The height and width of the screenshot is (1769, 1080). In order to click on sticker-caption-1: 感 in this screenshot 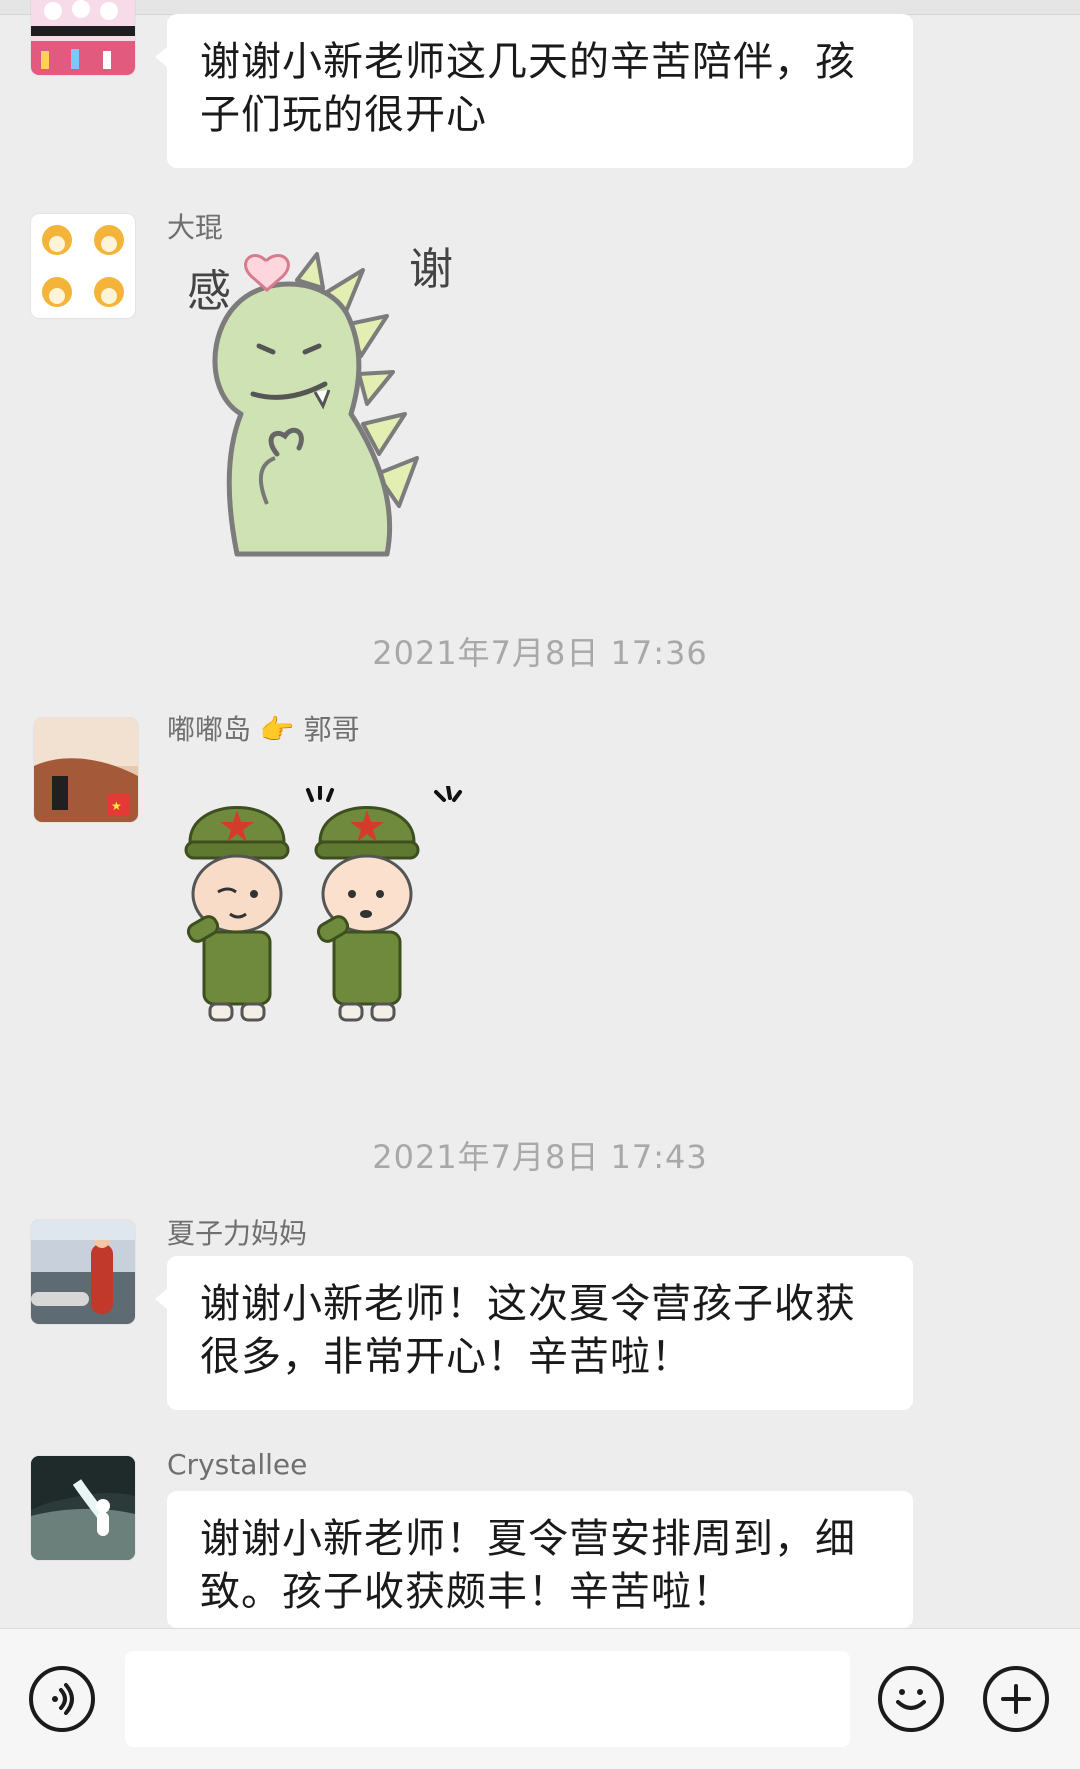, I will do `click(209, 291)`.